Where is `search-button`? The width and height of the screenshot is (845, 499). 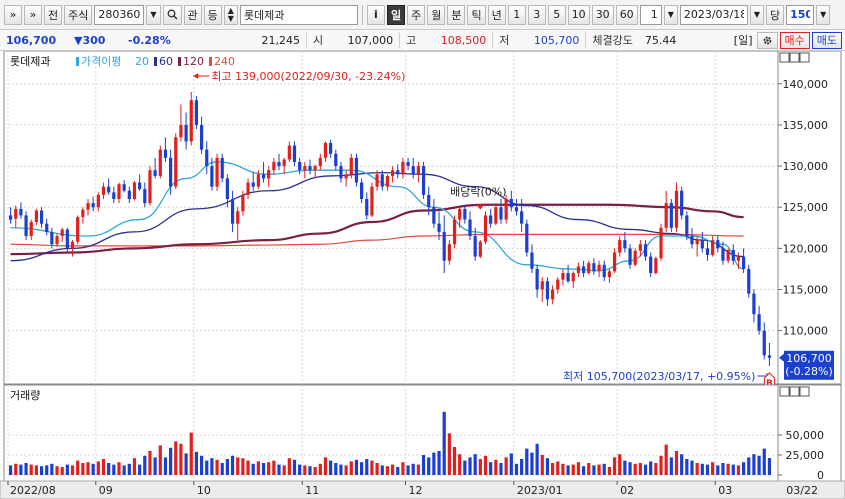
search-button is located at coordinates (172, 14).